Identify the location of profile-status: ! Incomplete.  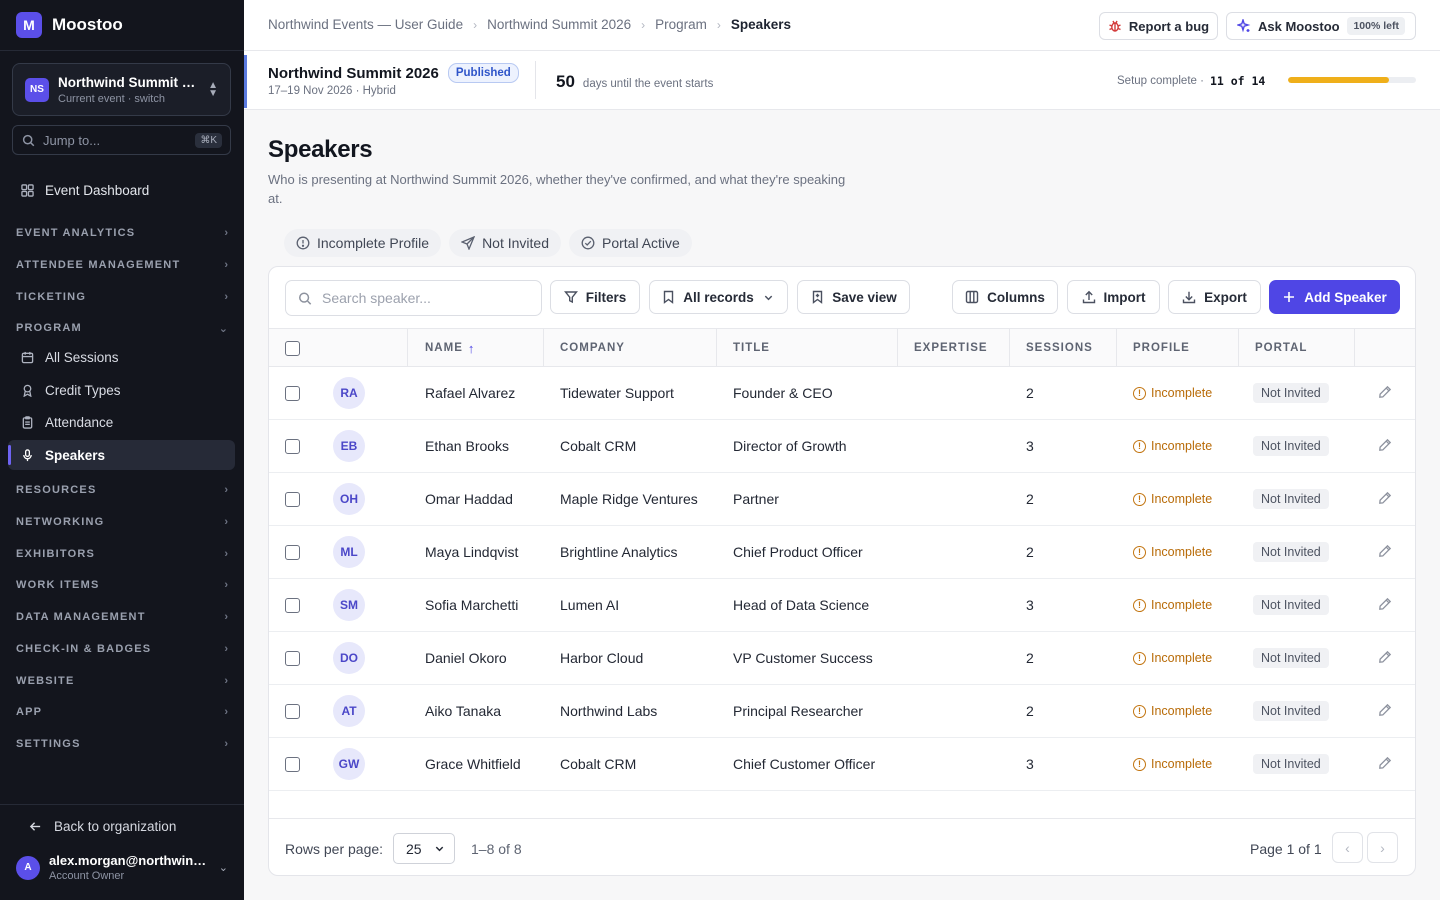
(1172, 552).